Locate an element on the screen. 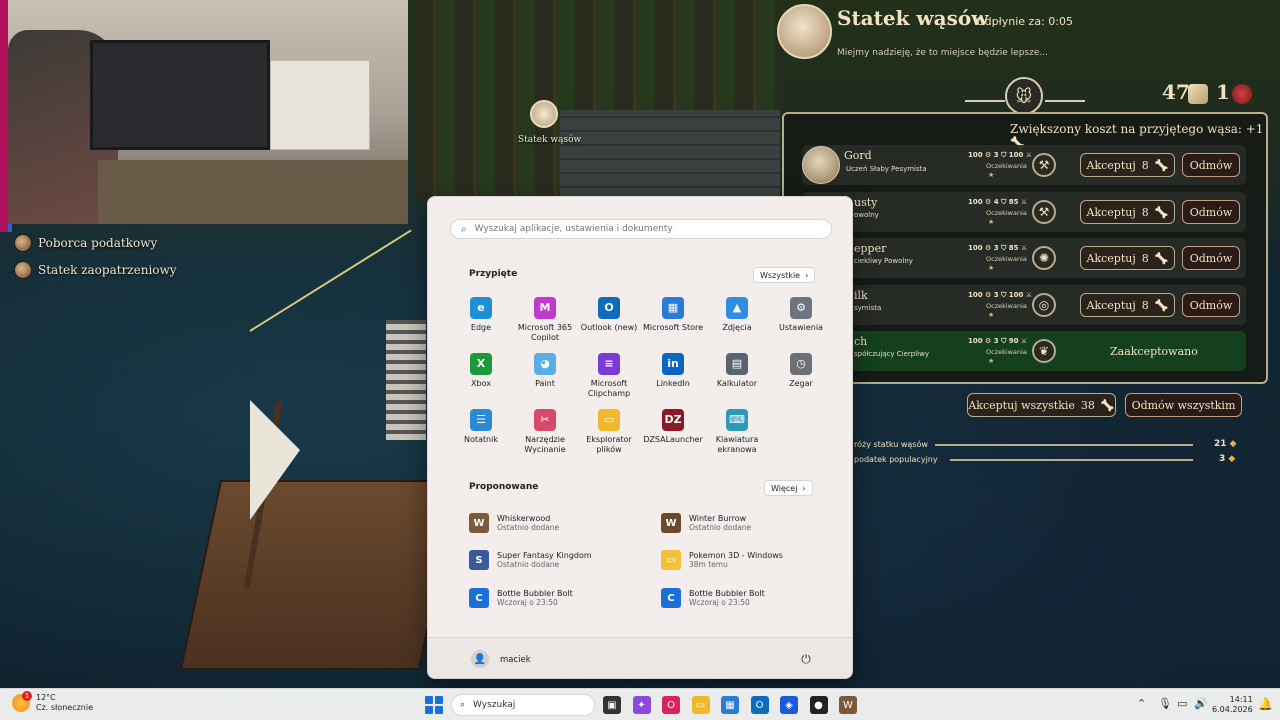 This screenshot has height=720, width=1280. pinned-app: e Edge is located at coordinates (481, 315).